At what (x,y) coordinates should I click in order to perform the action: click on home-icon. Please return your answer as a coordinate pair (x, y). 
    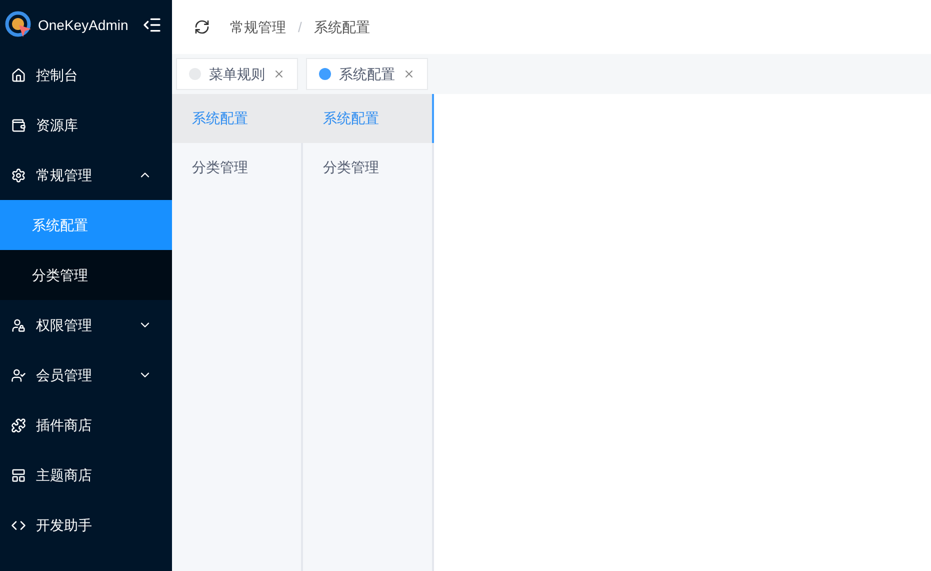
    Looking at the image, I should click on (18, 75).